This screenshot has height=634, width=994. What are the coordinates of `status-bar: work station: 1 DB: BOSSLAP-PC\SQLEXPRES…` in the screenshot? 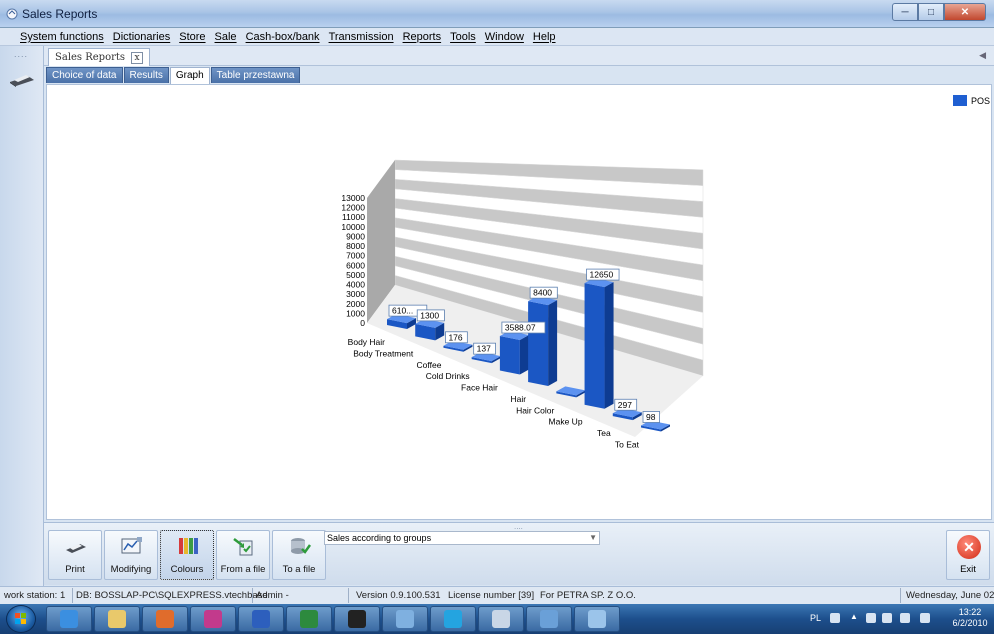 It's located at (497, 595).